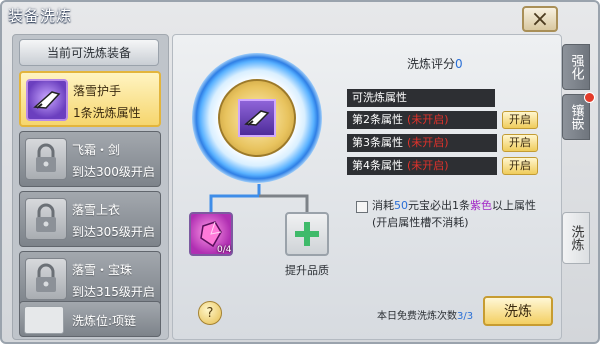 This screenshot has height=344, width=600. Describe the element at coordinates (40, 16) in the screenshot. I see `dialog-title: 装备洗炼` at that location.